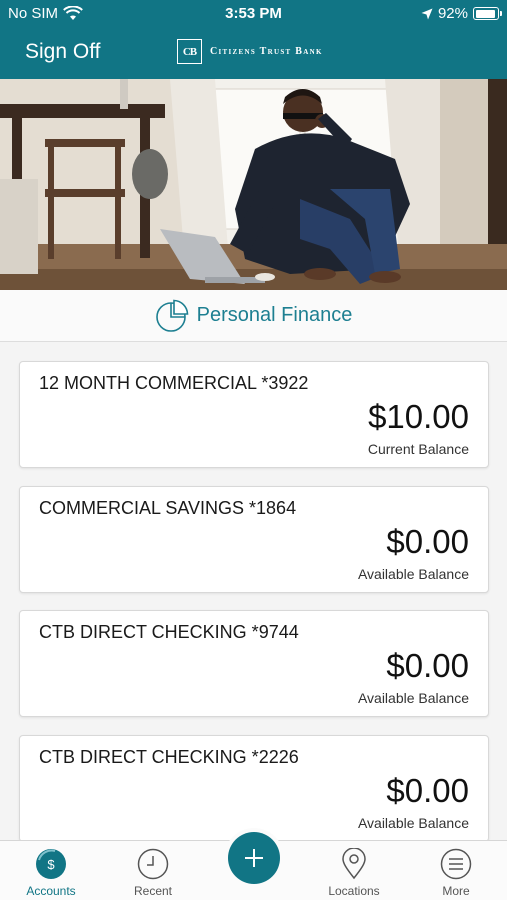 This screenshot has height=900, width=507. What do you see at coordinates (354, 864) in the screenshot?
I see `map-pin-icon` at bounding box center [354, 864].